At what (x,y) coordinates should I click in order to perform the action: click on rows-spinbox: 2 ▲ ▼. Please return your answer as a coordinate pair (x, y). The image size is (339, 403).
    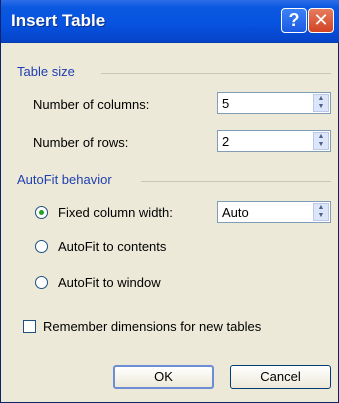
    Looking at the image, I should click on (274, 141).